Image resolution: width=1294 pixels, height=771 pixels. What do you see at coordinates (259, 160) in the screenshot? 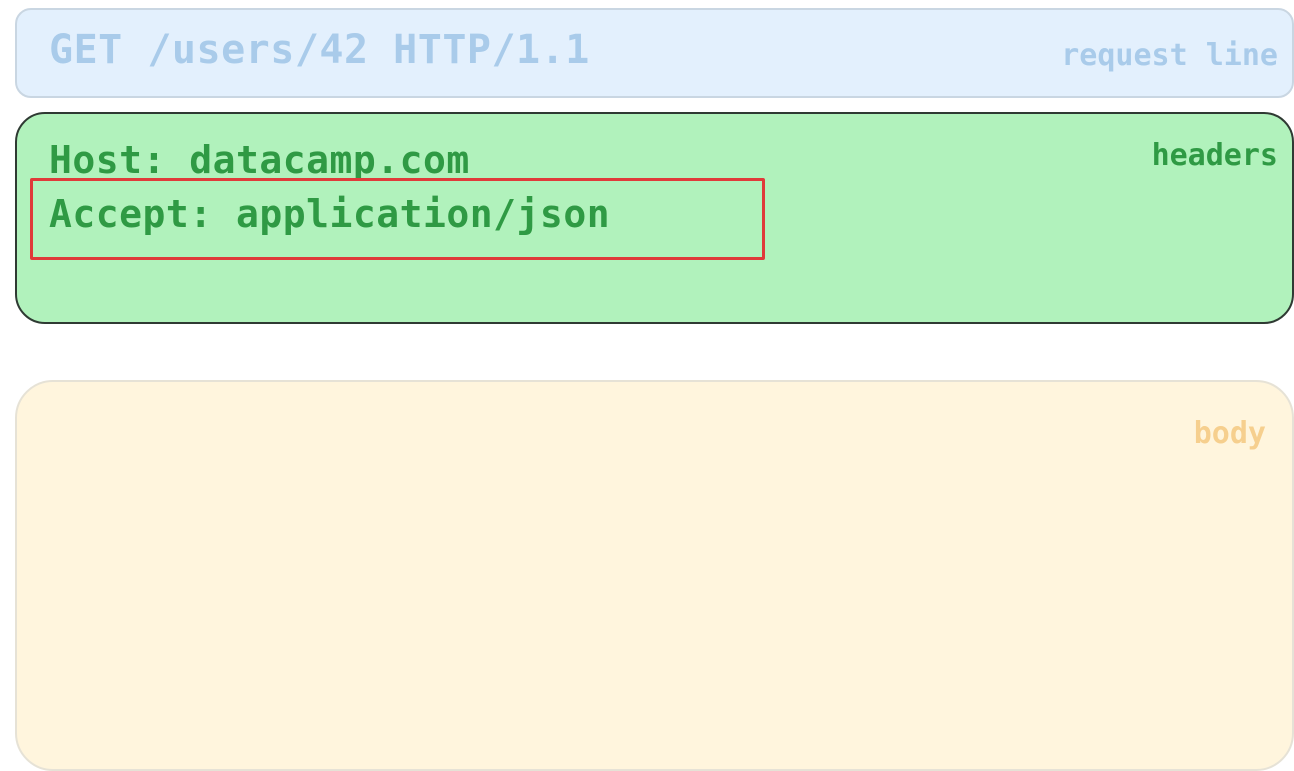
I see `header-host-line: Host: datacamp.com` at bounding box center [259, 160].